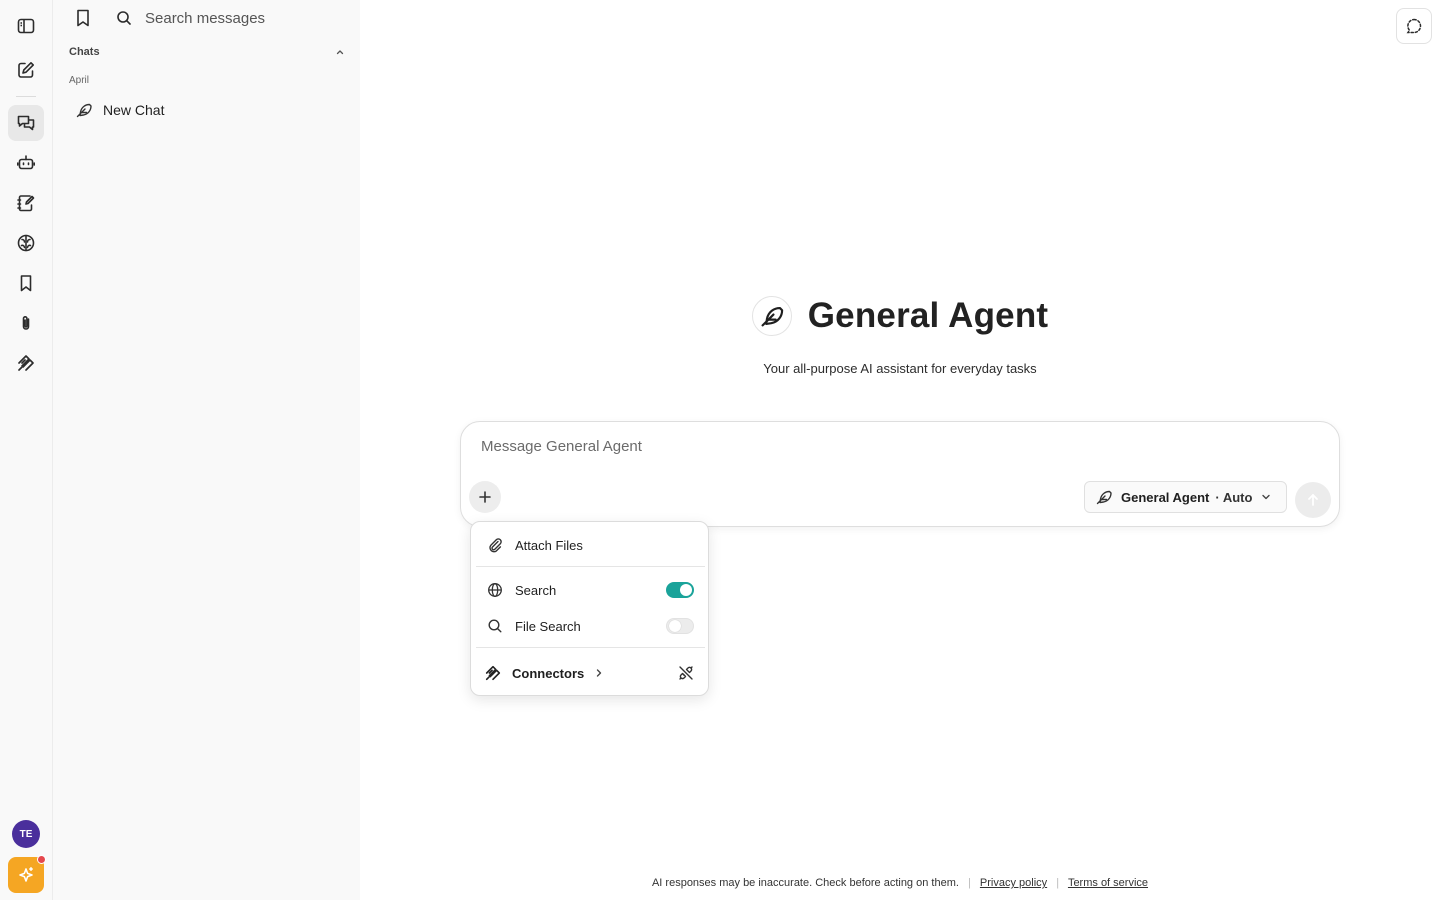  What do you see at coordinates (590, 626) in the screenshot?
I see `file-search-toggle-item: File Search` at bounding box center [590, 626].